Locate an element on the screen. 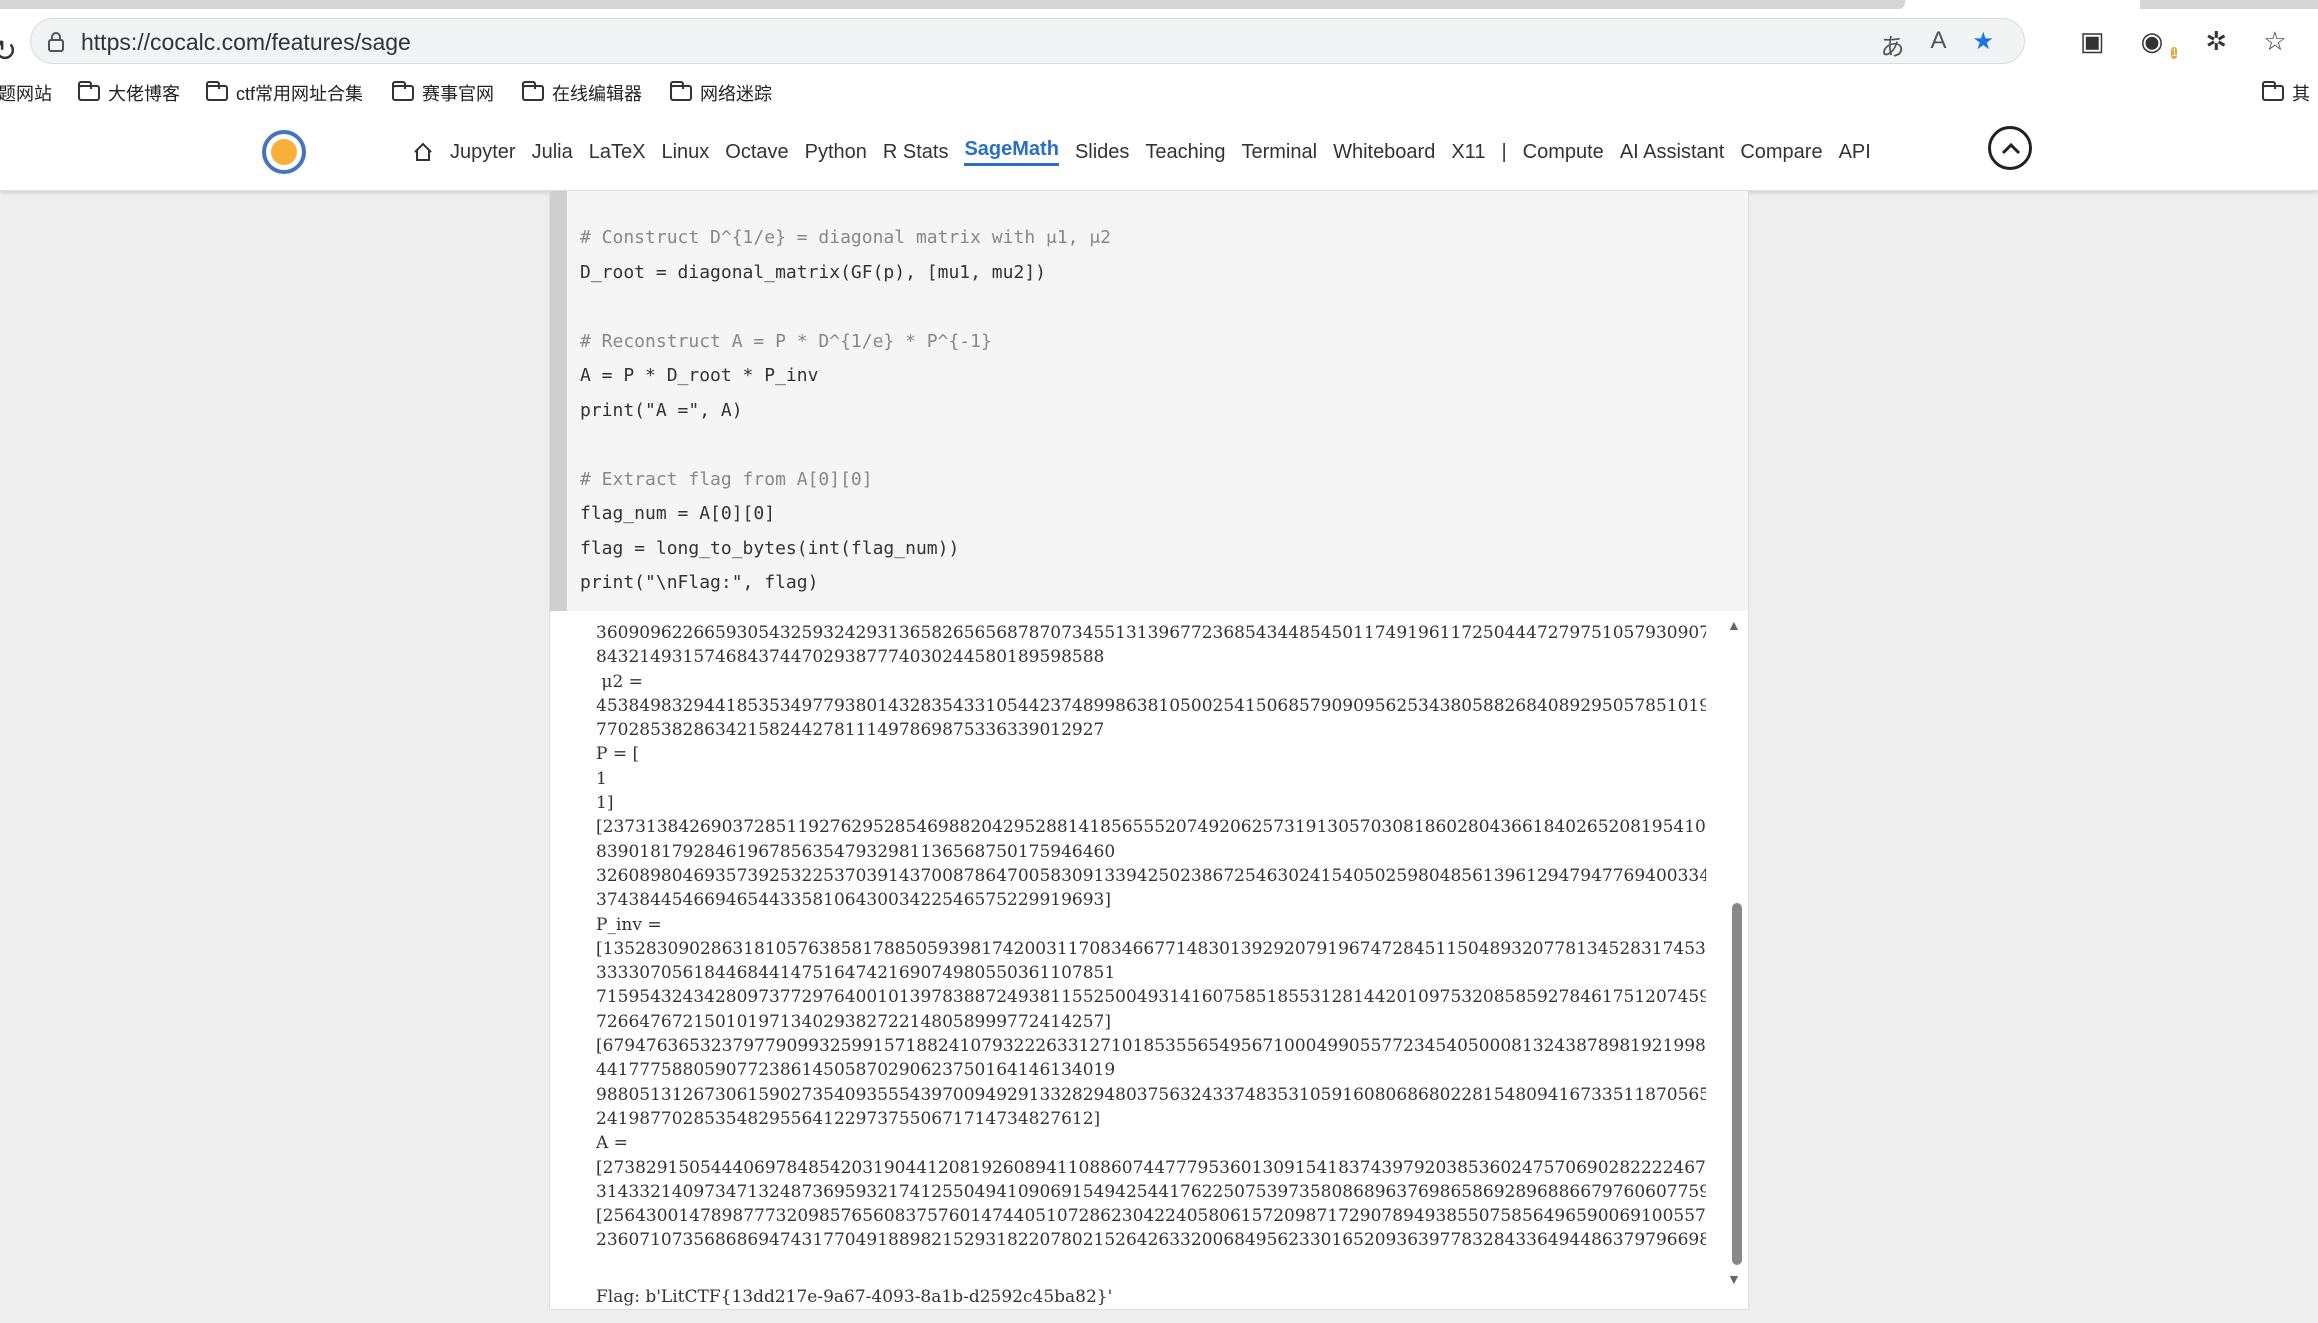 The image size is (2318, 1323). code-line: # Extract flag from A[0][0] is located at coordinates (845, 480).